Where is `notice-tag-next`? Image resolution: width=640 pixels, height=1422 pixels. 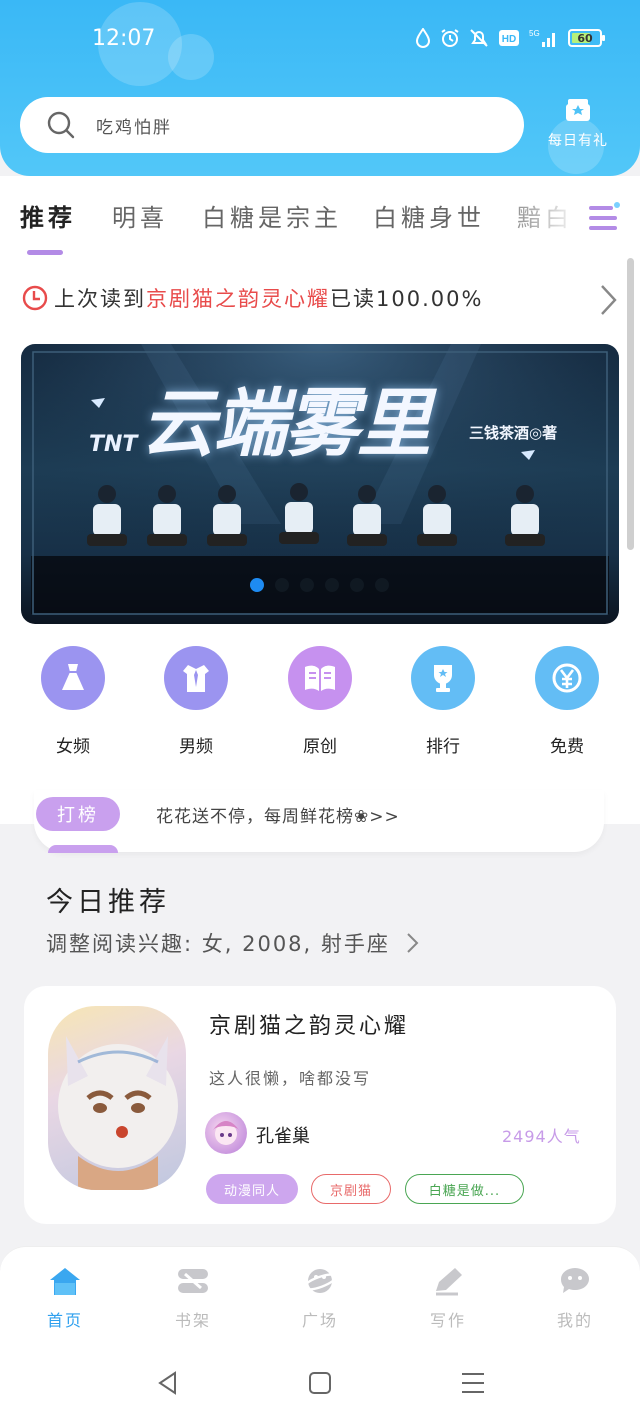
notice-tag-next is located at coordinates (83, 849).